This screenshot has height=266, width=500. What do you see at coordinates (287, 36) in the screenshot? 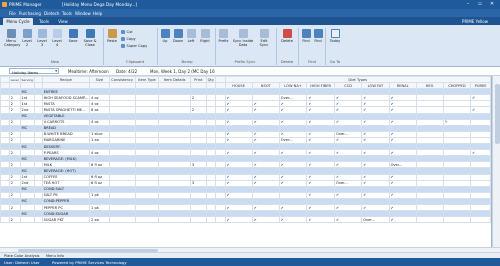
I see `delete-button: Delete` at bounding box center [287, 36].